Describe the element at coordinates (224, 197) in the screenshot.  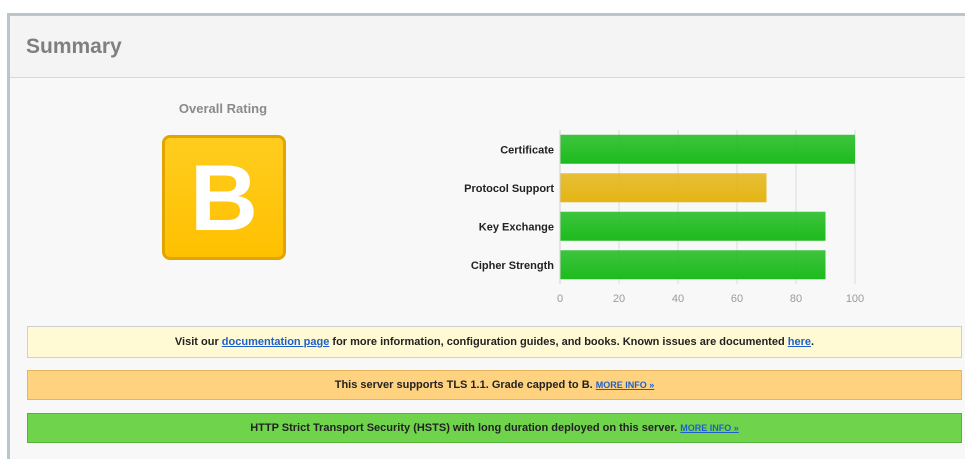
I see `grade-badge: B` at that location.